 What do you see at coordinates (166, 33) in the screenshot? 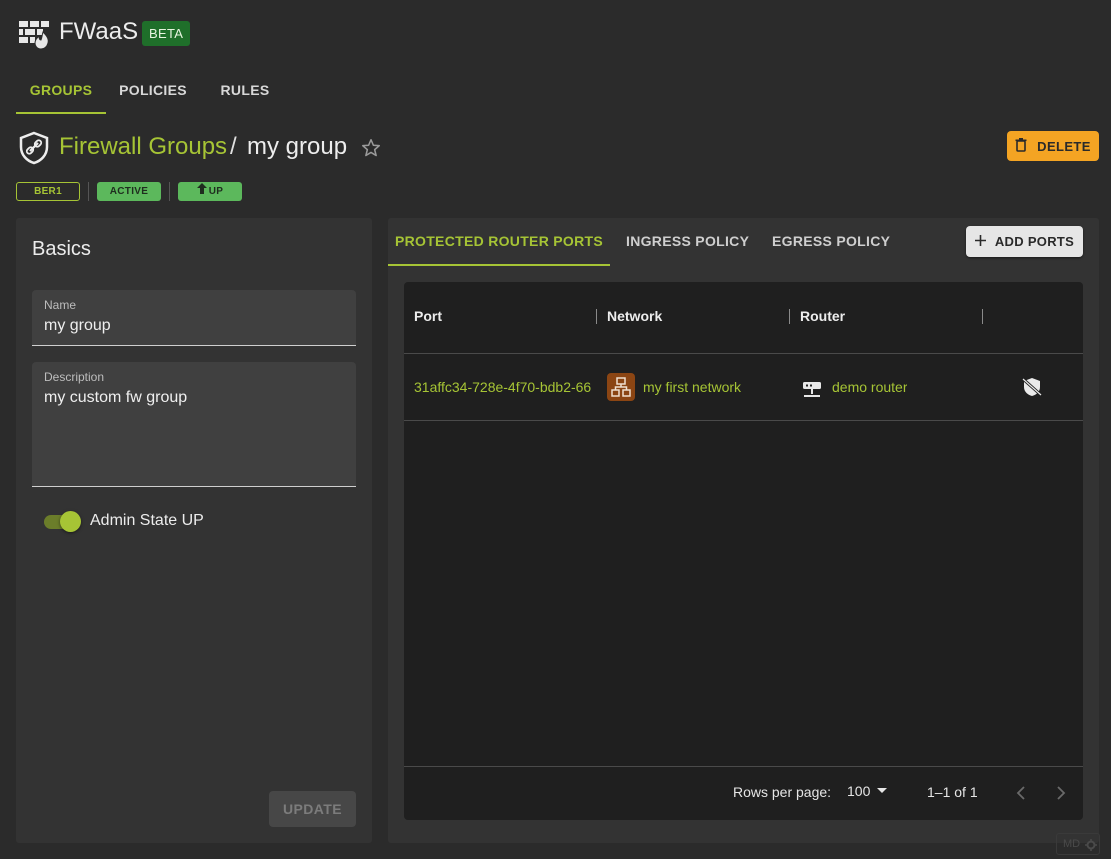
I see `beta-badge: BETA` at bounding box center [166, 33].